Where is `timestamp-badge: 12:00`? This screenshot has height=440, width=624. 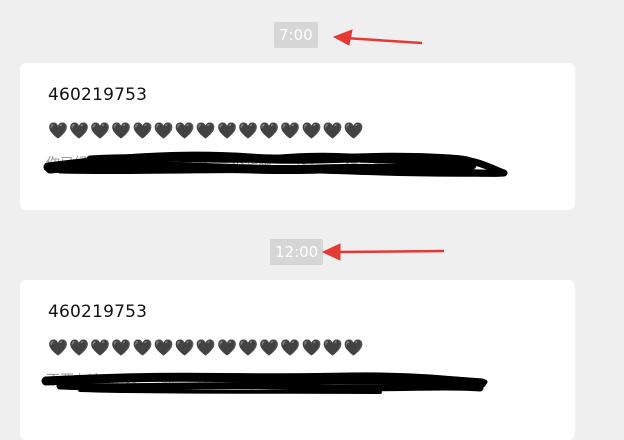
timestamp-badge: 12:00 is located at coordinates (297, 252).